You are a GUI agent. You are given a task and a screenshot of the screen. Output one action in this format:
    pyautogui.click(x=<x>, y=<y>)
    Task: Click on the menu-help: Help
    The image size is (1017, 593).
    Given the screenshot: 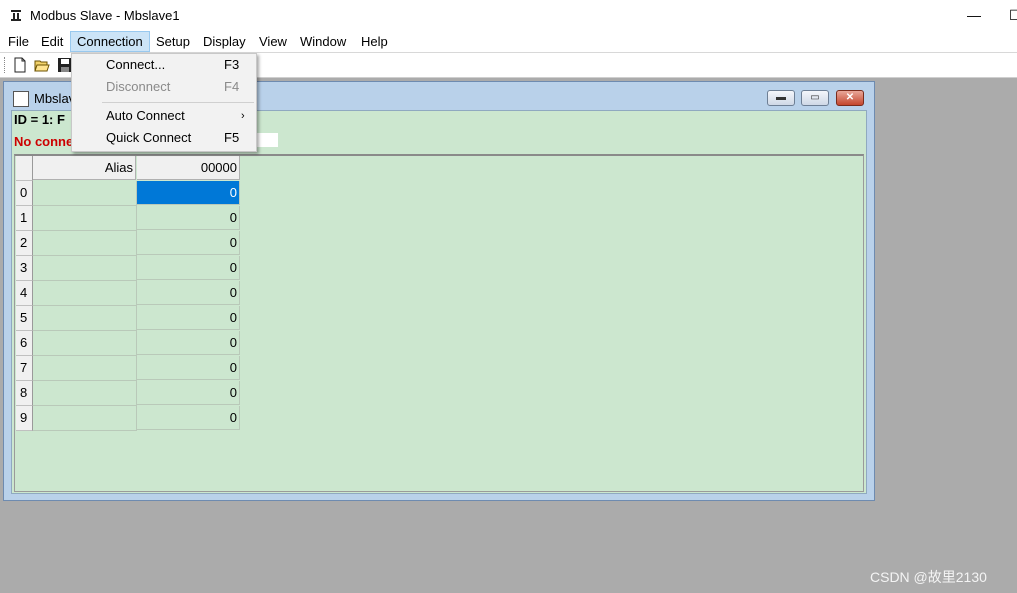 What is the action you would take?
    pyautogui.click(x=374, y=41)
    